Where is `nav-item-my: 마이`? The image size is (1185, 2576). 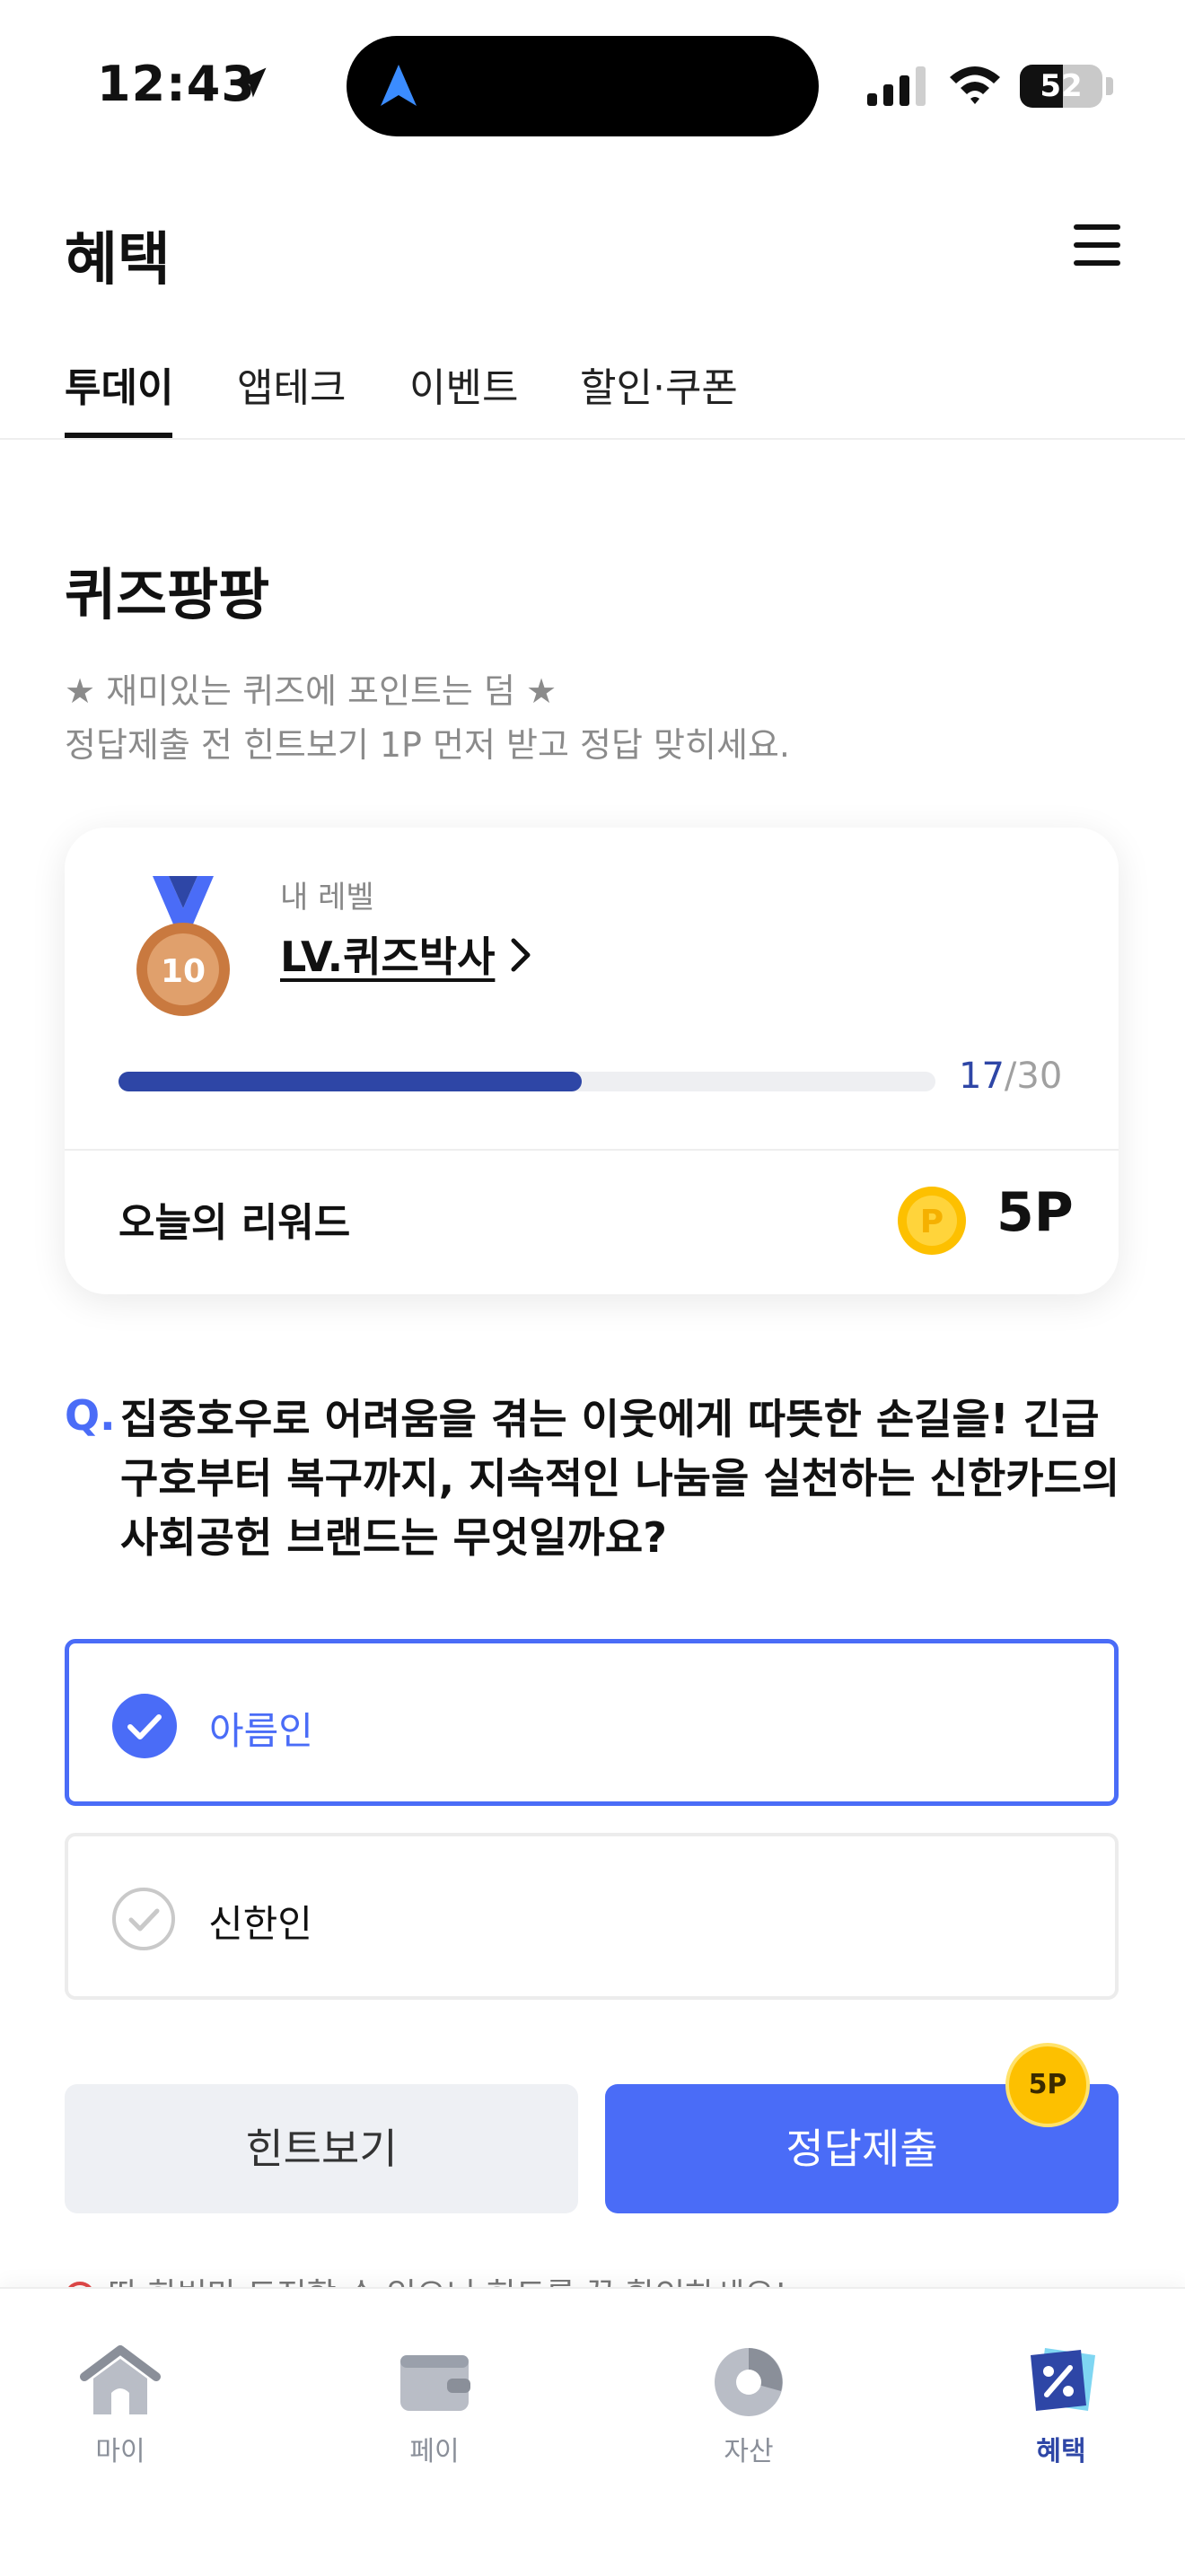
nav-item-my: 마이 is located at coordinates (120, 2405).